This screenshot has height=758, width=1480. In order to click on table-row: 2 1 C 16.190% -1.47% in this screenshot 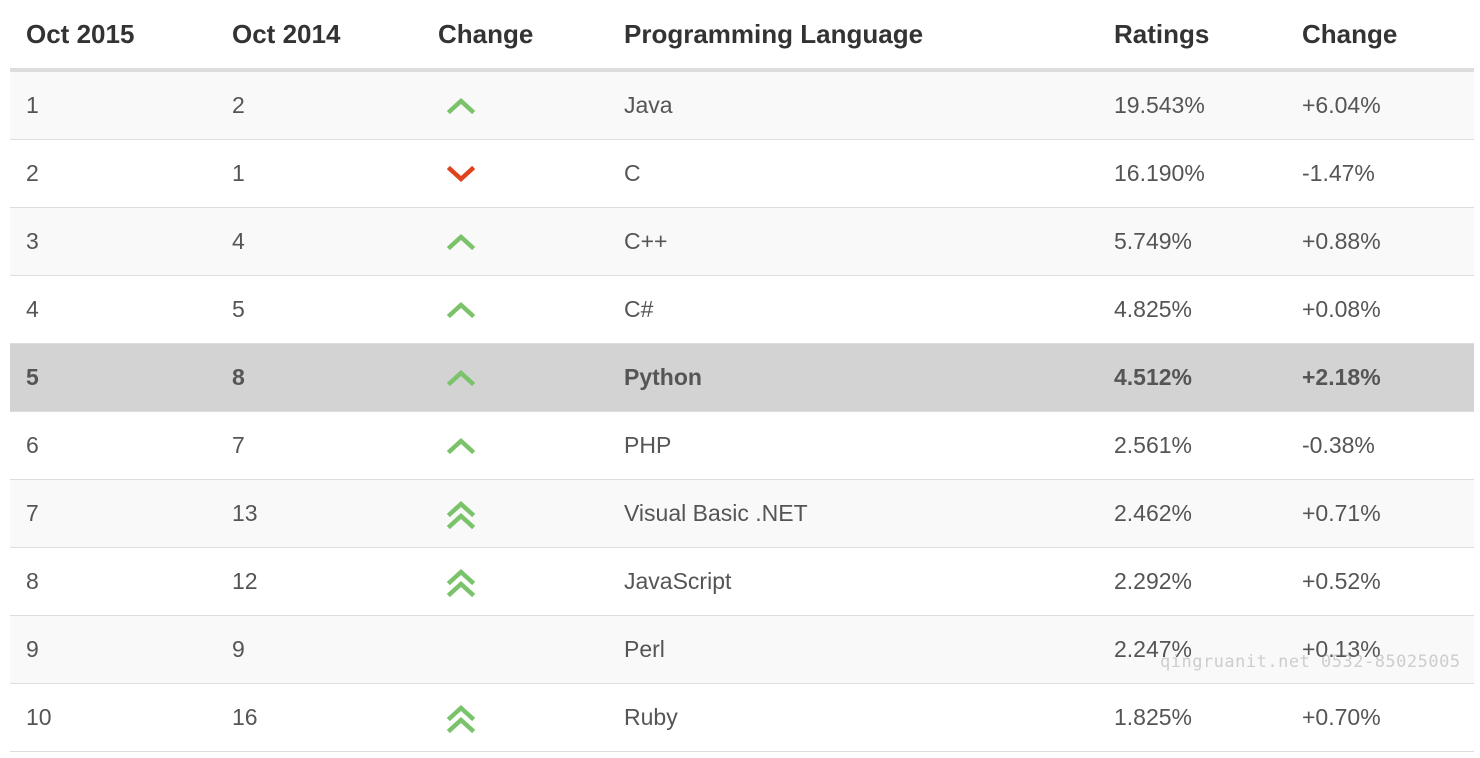, I will do `click(742, 173)`.